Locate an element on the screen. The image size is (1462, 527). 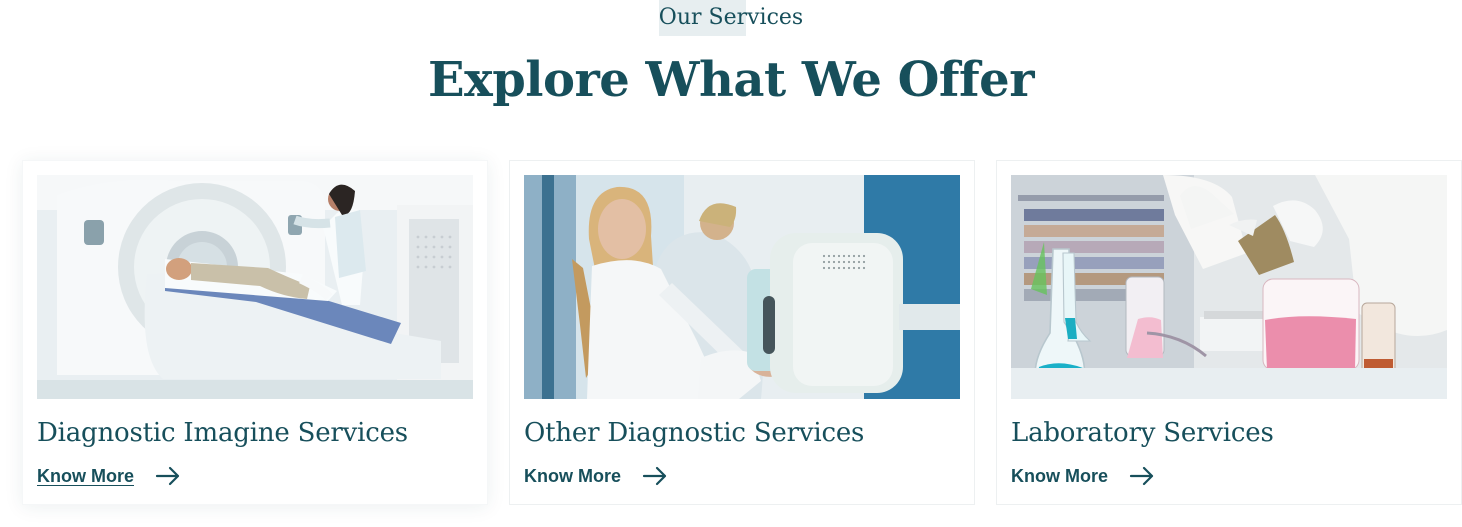
eyebrow-text: Our Services is located at coordinates (731, 17).